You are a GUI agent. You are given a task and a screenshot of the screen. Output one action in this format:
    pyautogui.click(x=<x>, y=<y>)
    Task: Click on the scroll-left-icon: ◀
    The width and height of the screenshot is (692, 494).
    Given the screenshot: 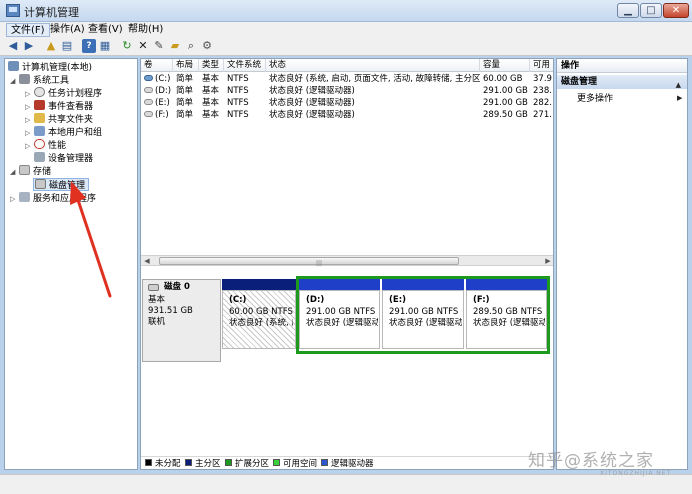 What is the action you would take?
    pyautogui.click(x=147, y=261)
    